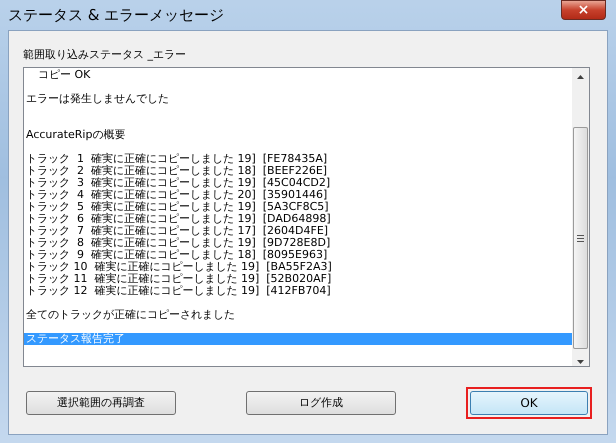  I want to click on log-line: トラック 2 確実に正確にコピーしました 18] [BEEF226E], so click(298, 171).